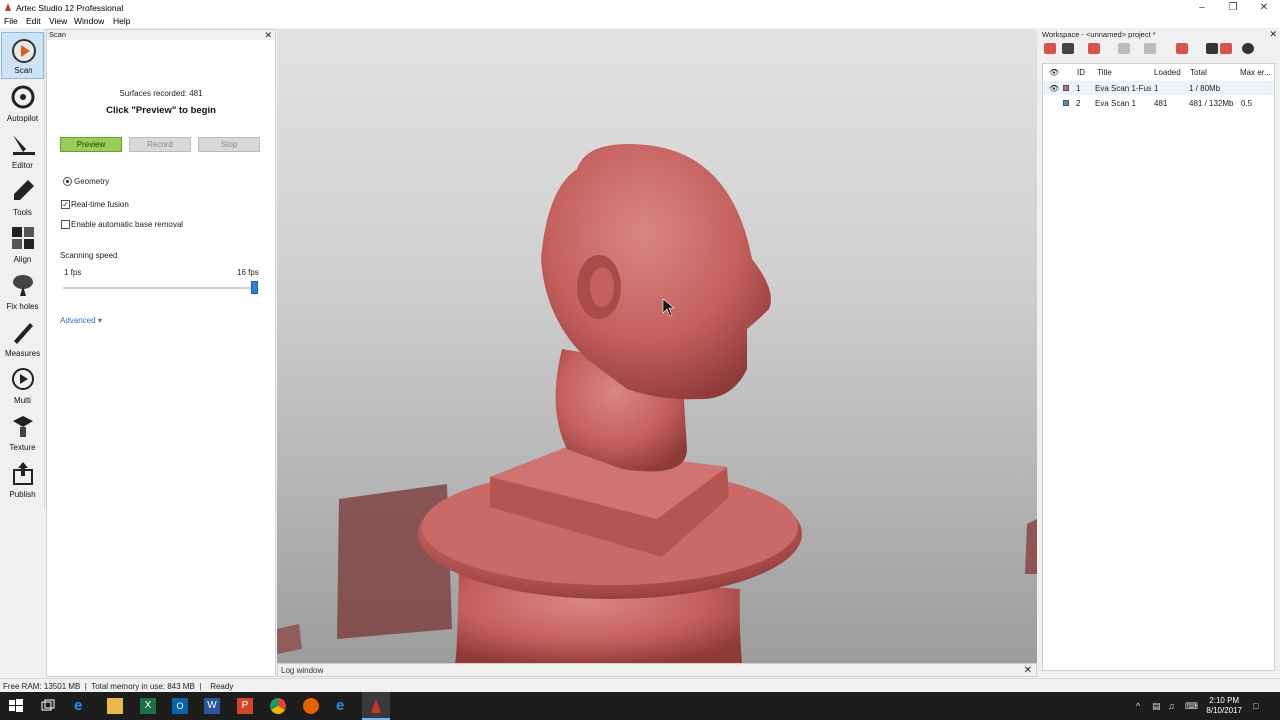 The image size is (1280, 720). I want to click on geometry-radio, so click(67, 181).